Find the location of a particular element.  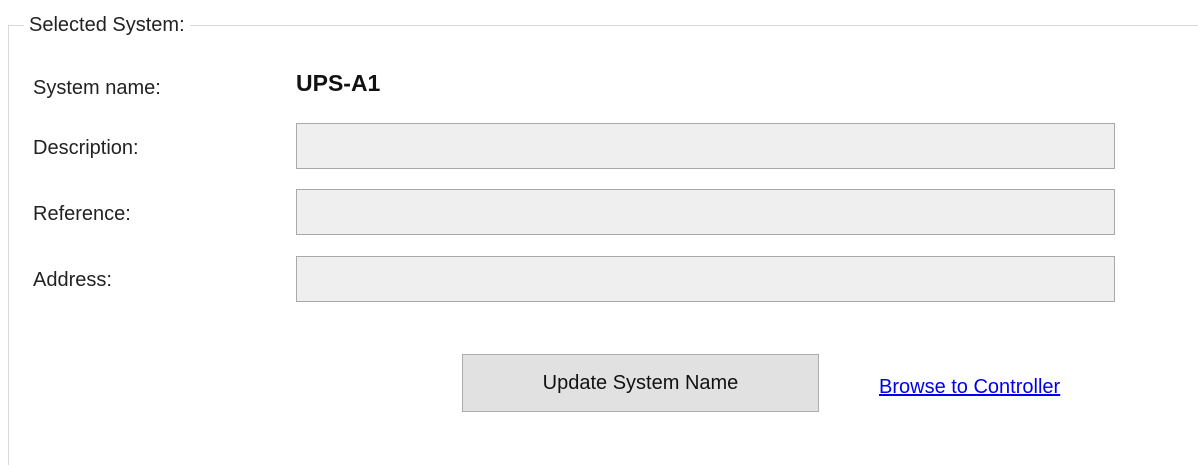

update-system-name-button: Update System Name is located at coordinates (640, 383).